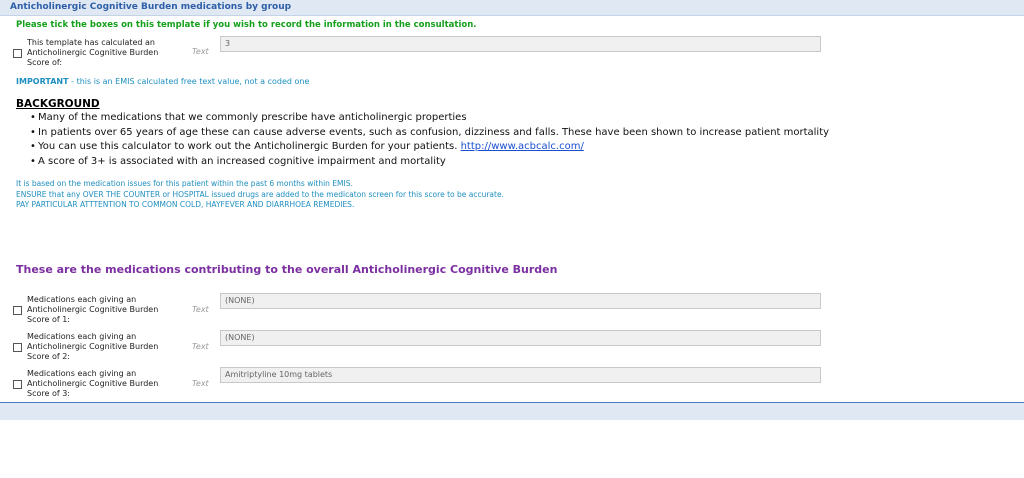 The height and width of the screenshot is (478, 1024). I want to click on background-title: BACKGROUND, so click(58, 104).